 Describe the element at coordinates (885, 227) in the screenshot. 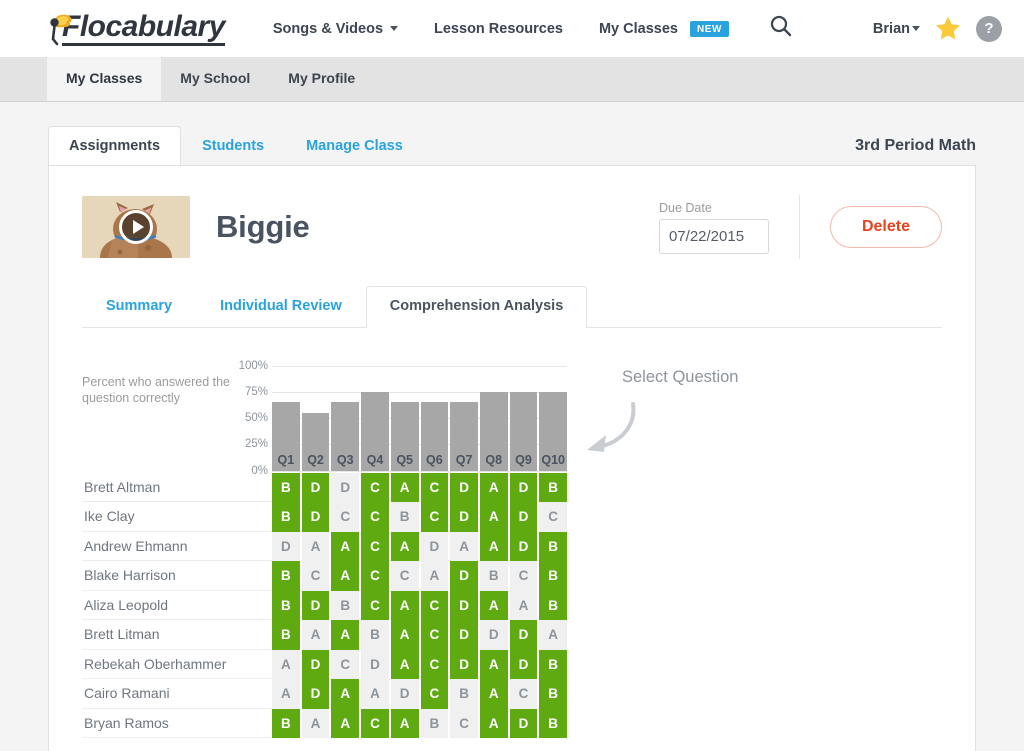

I see `delete-button: Delete` at that location.